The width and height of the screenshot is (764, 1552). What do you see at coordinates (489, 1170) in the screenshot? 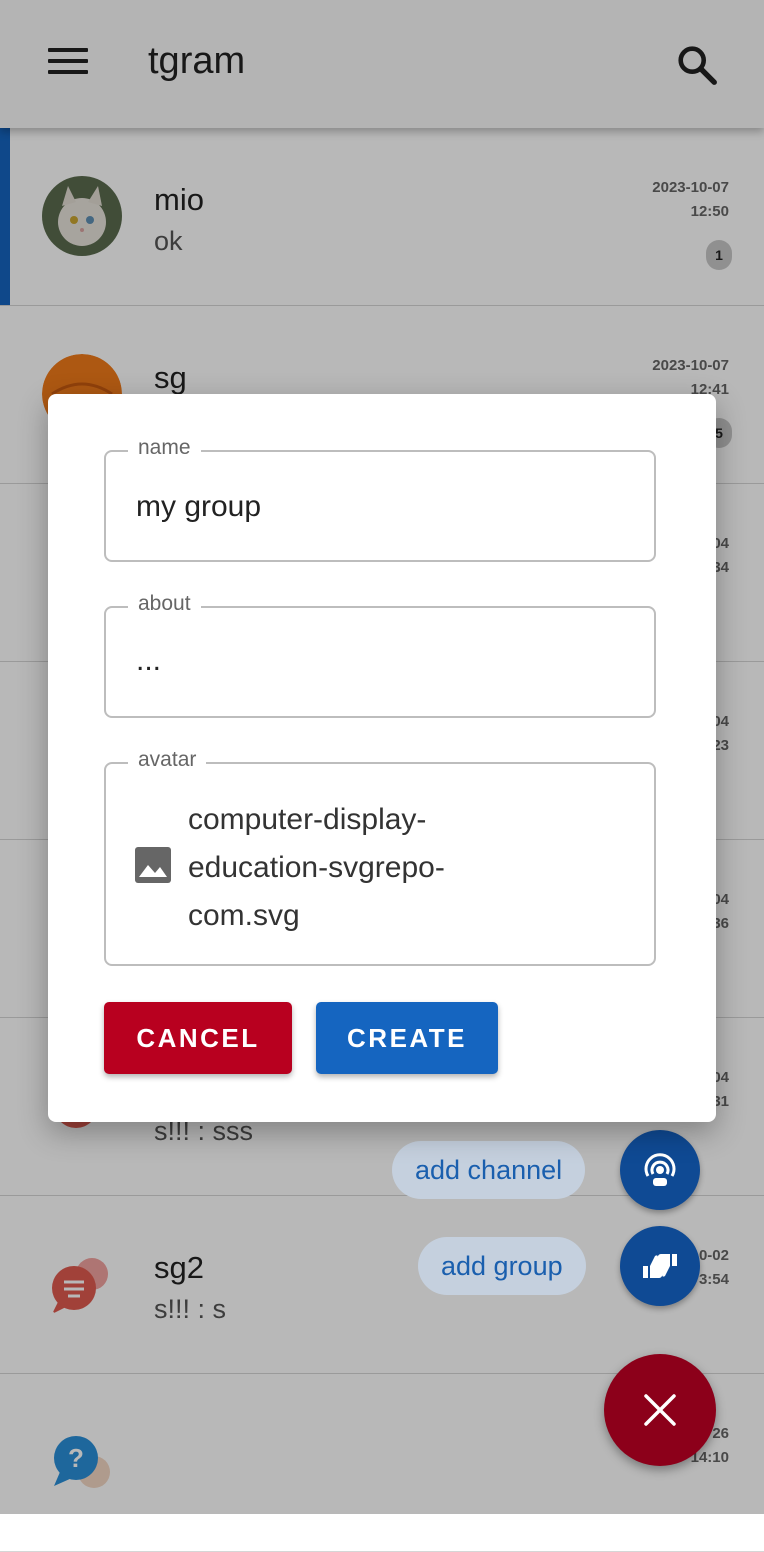
I see `add-channel-label: add channel` at bounding box center [489, 1170].